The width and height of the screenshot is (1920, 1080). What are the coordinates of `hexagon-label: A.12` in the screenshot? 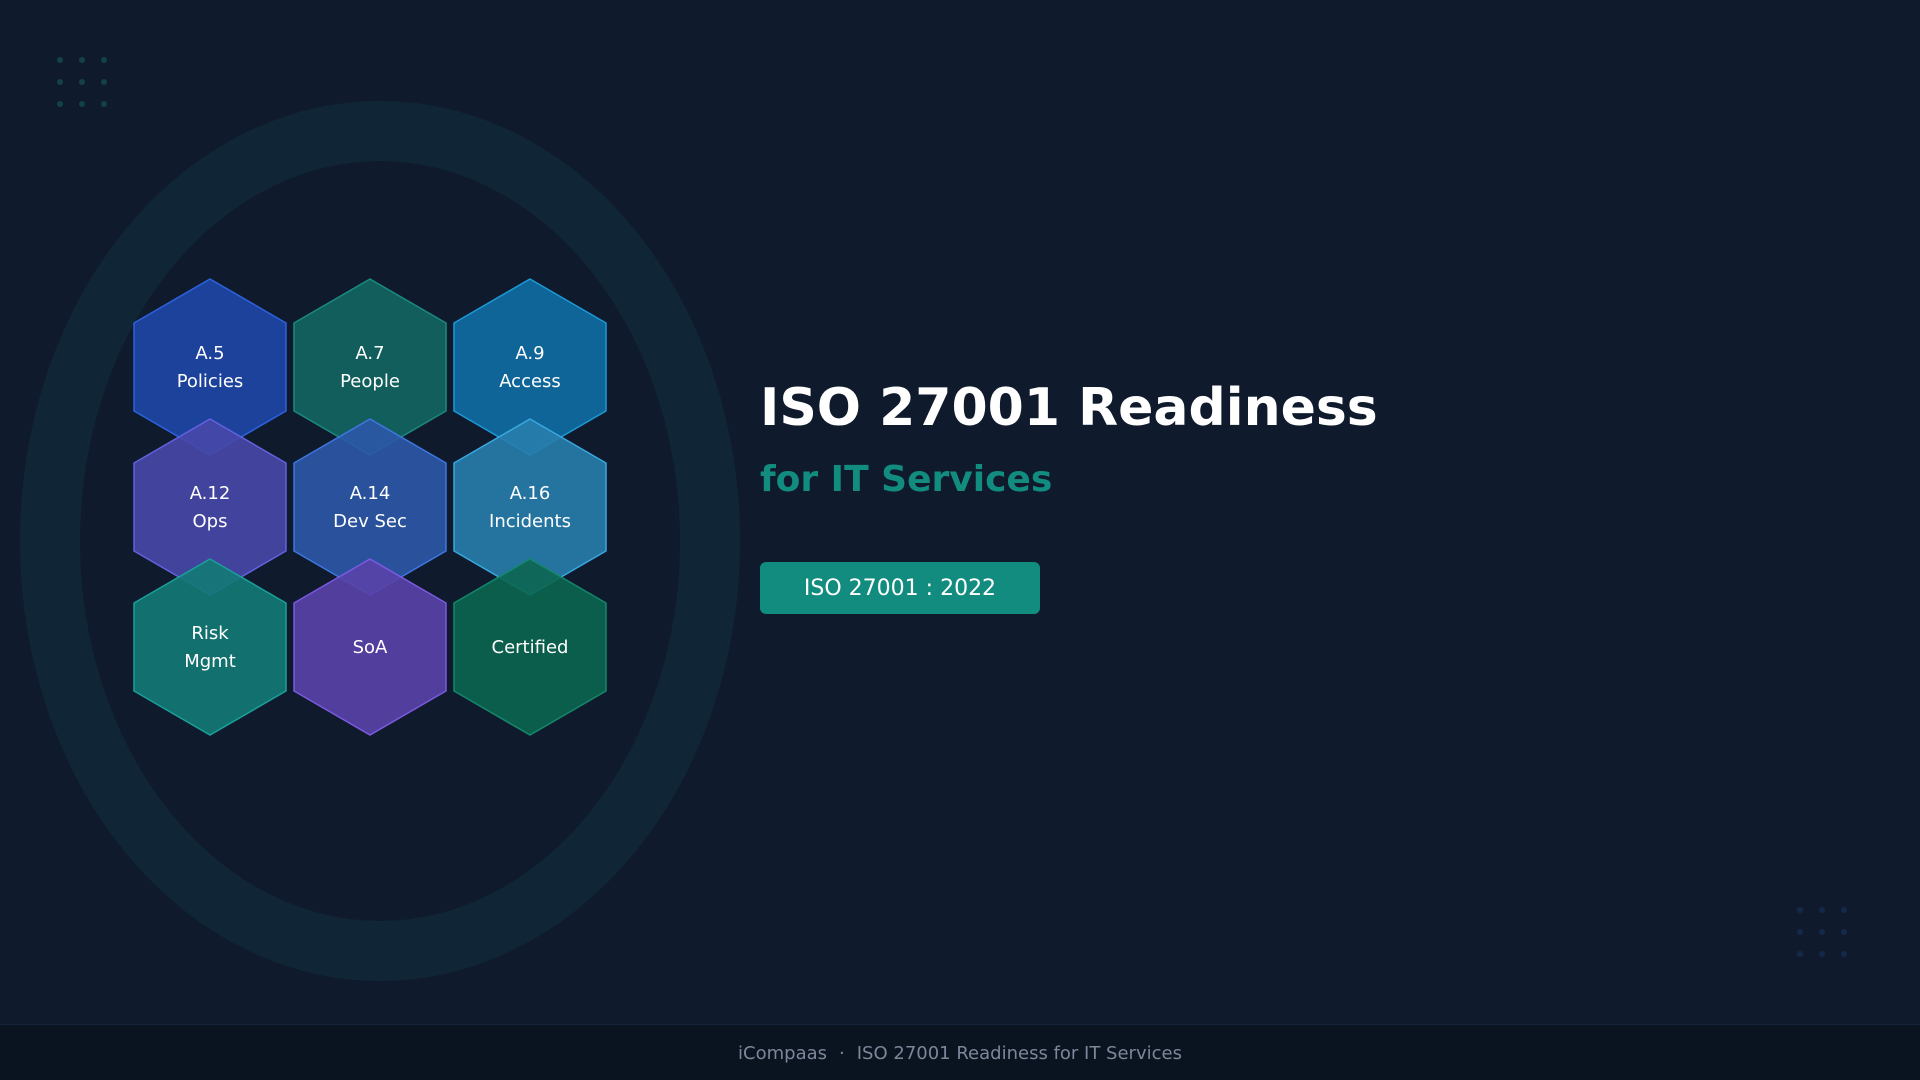 It's located at (210, 493).